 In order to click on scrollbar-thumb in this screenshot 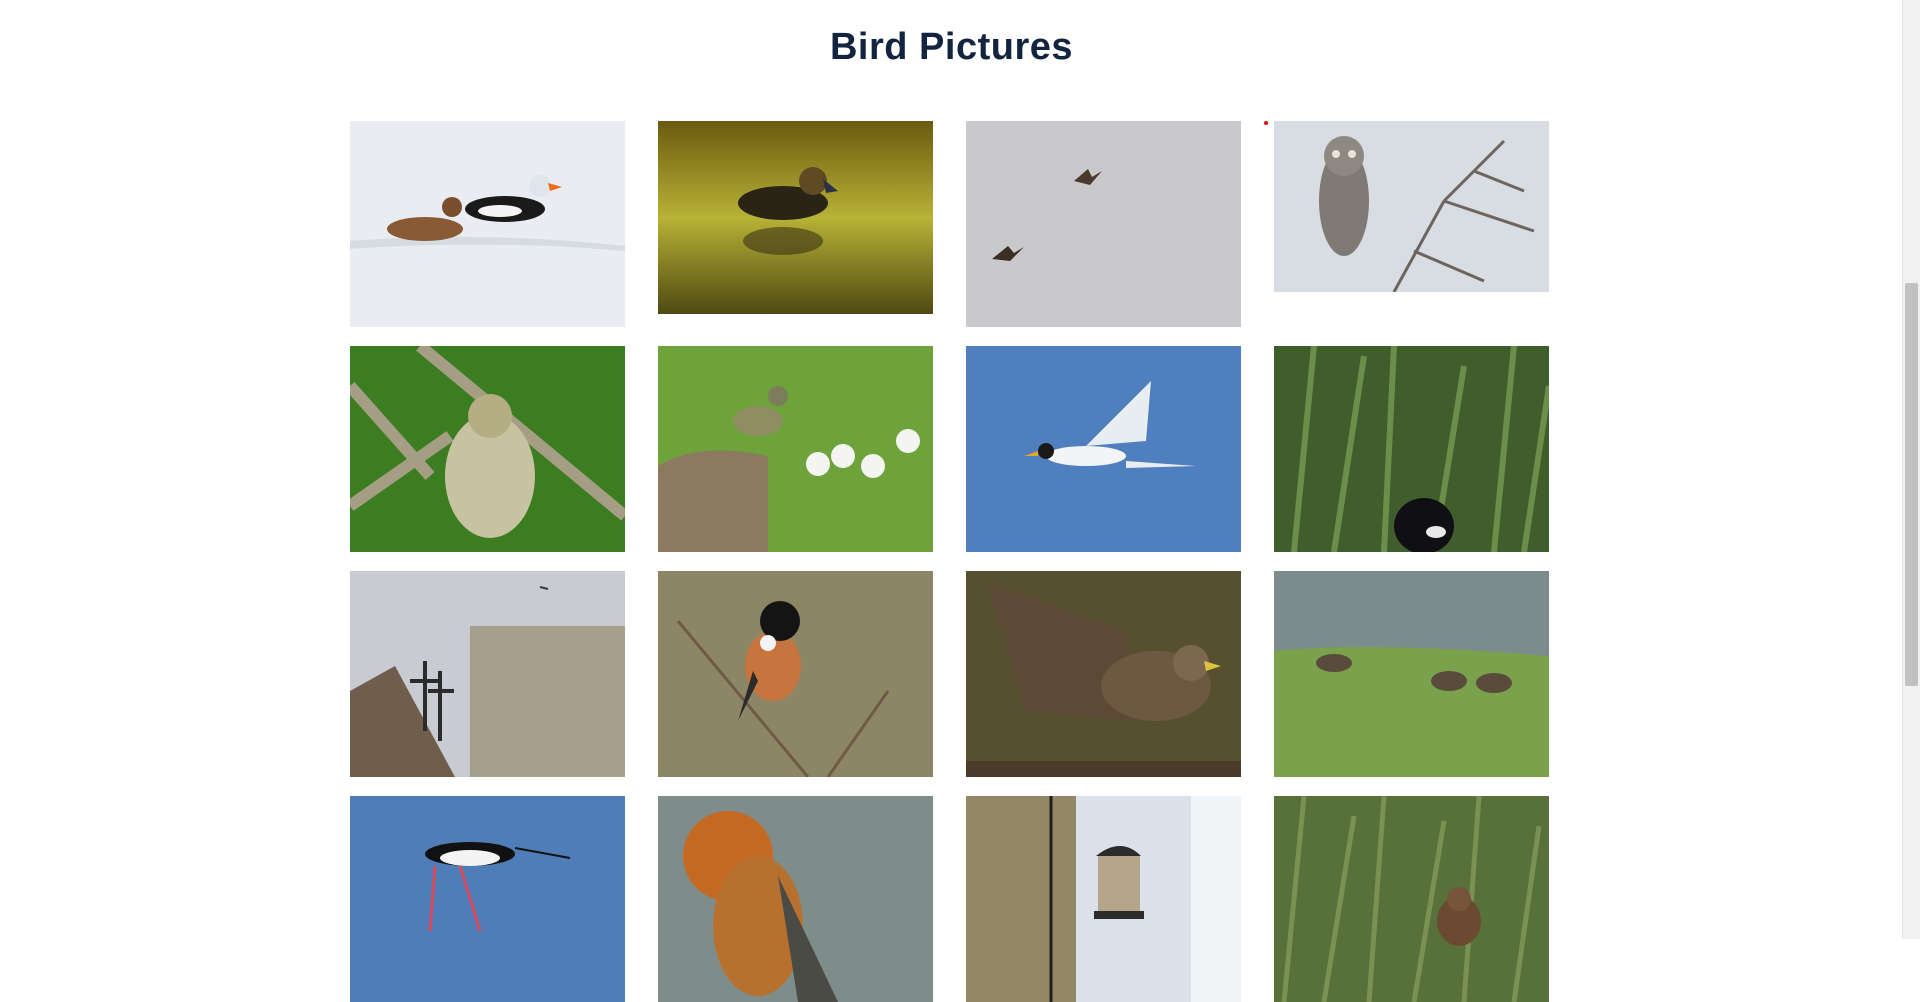, I will do `click(1911, 484)`.